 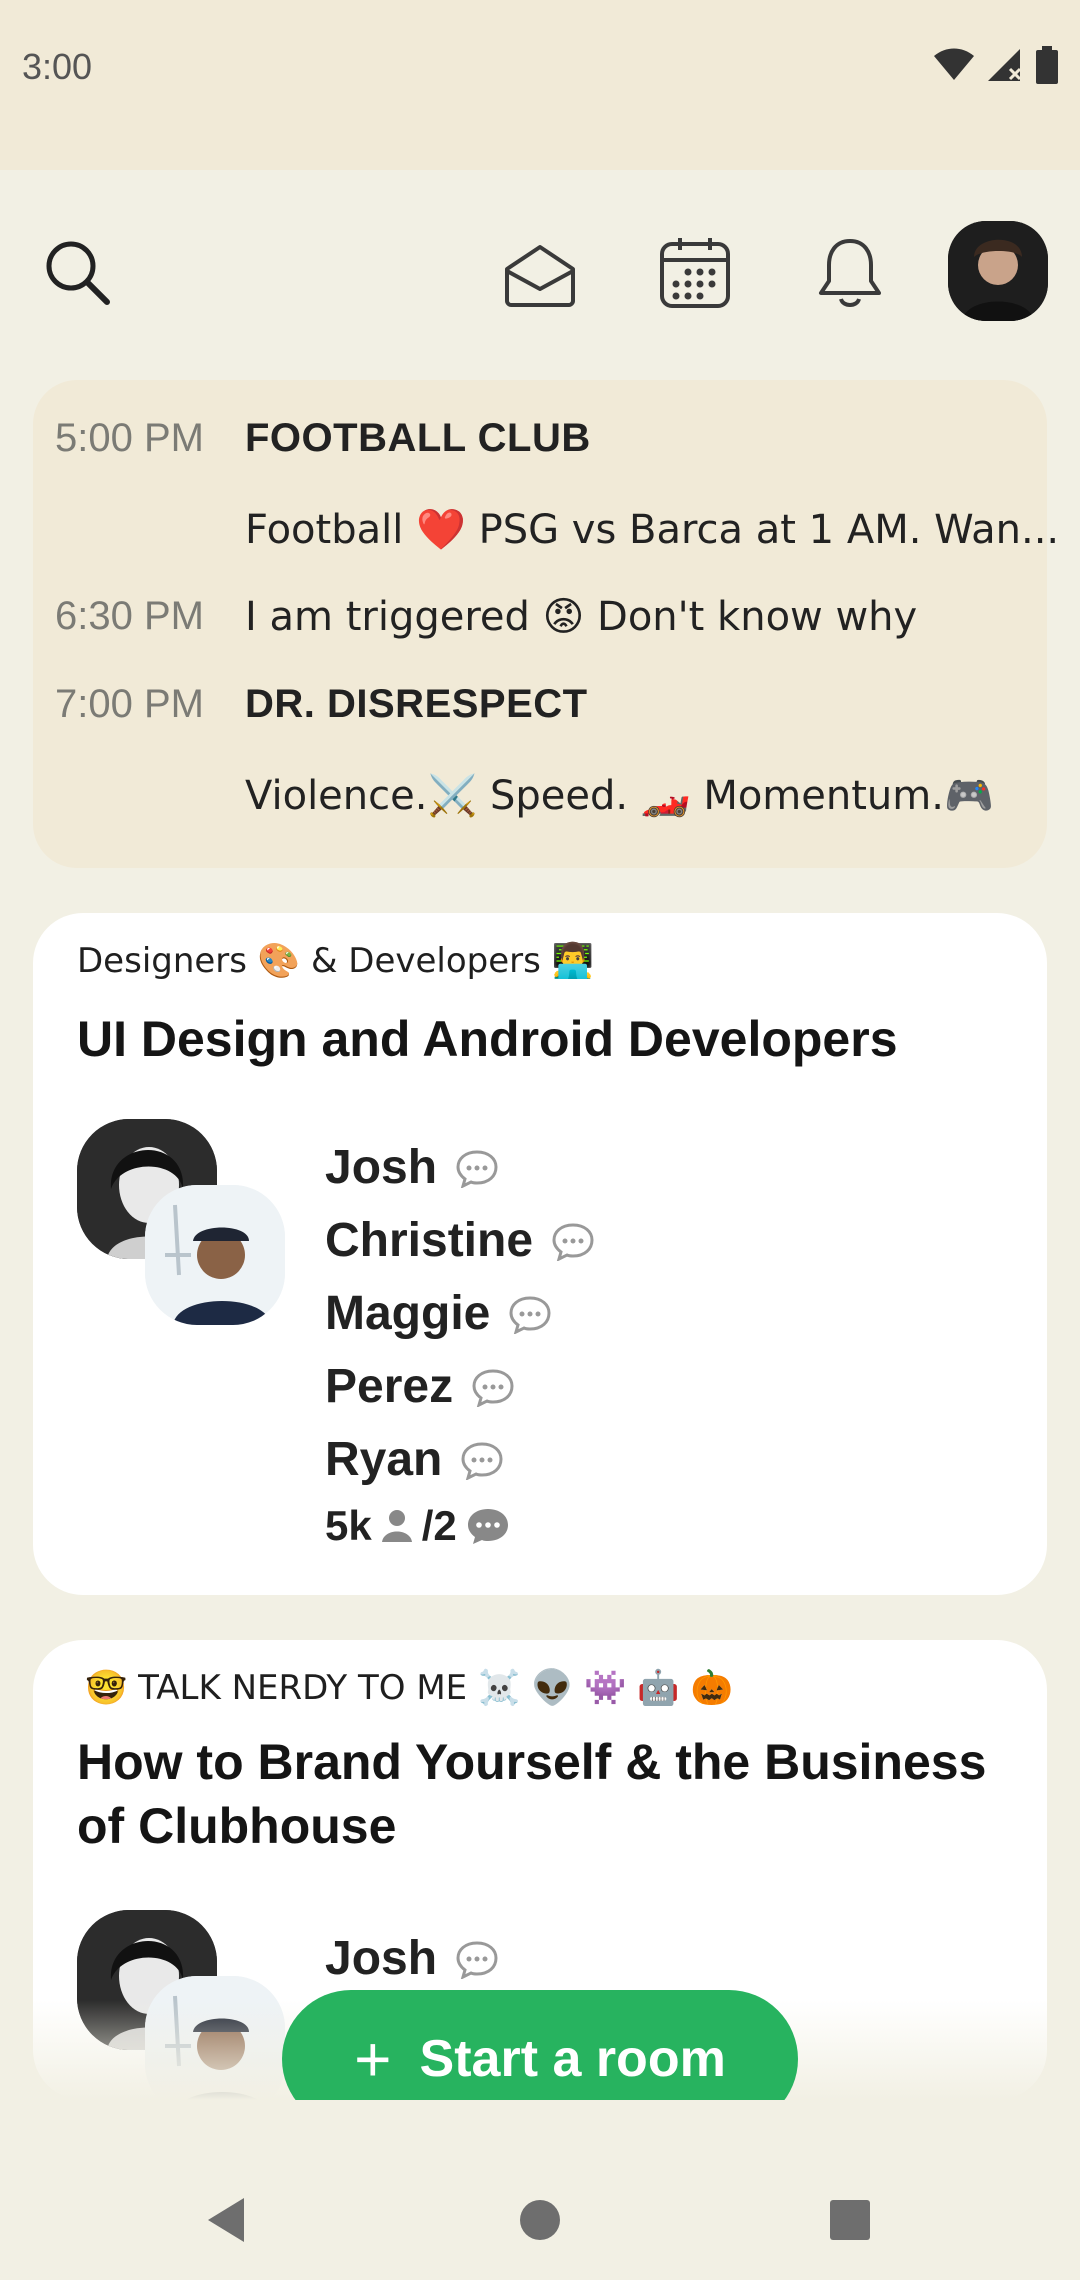 What do you see at coordinates (1005, 65) in the screenshot?
I see `signal-icon` at bounding box center [1005, 65].